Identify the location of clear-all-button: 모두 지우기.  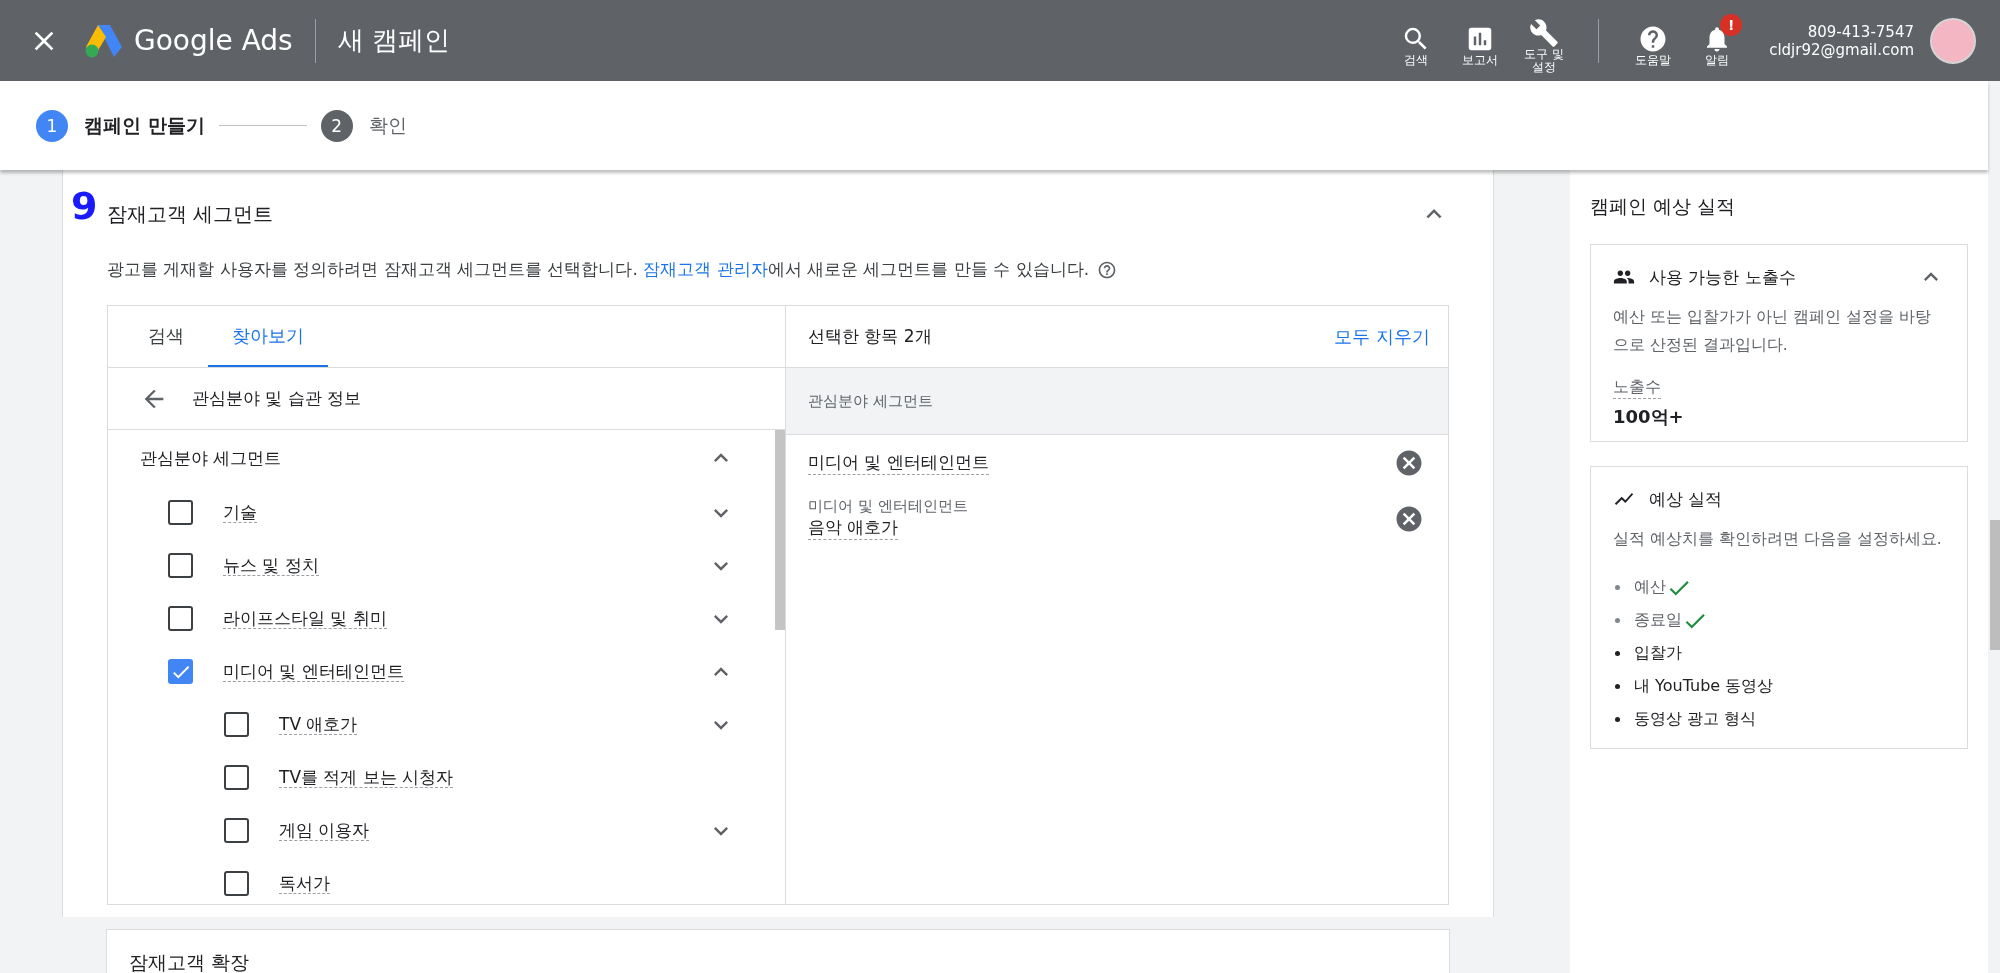
(1382, 336).